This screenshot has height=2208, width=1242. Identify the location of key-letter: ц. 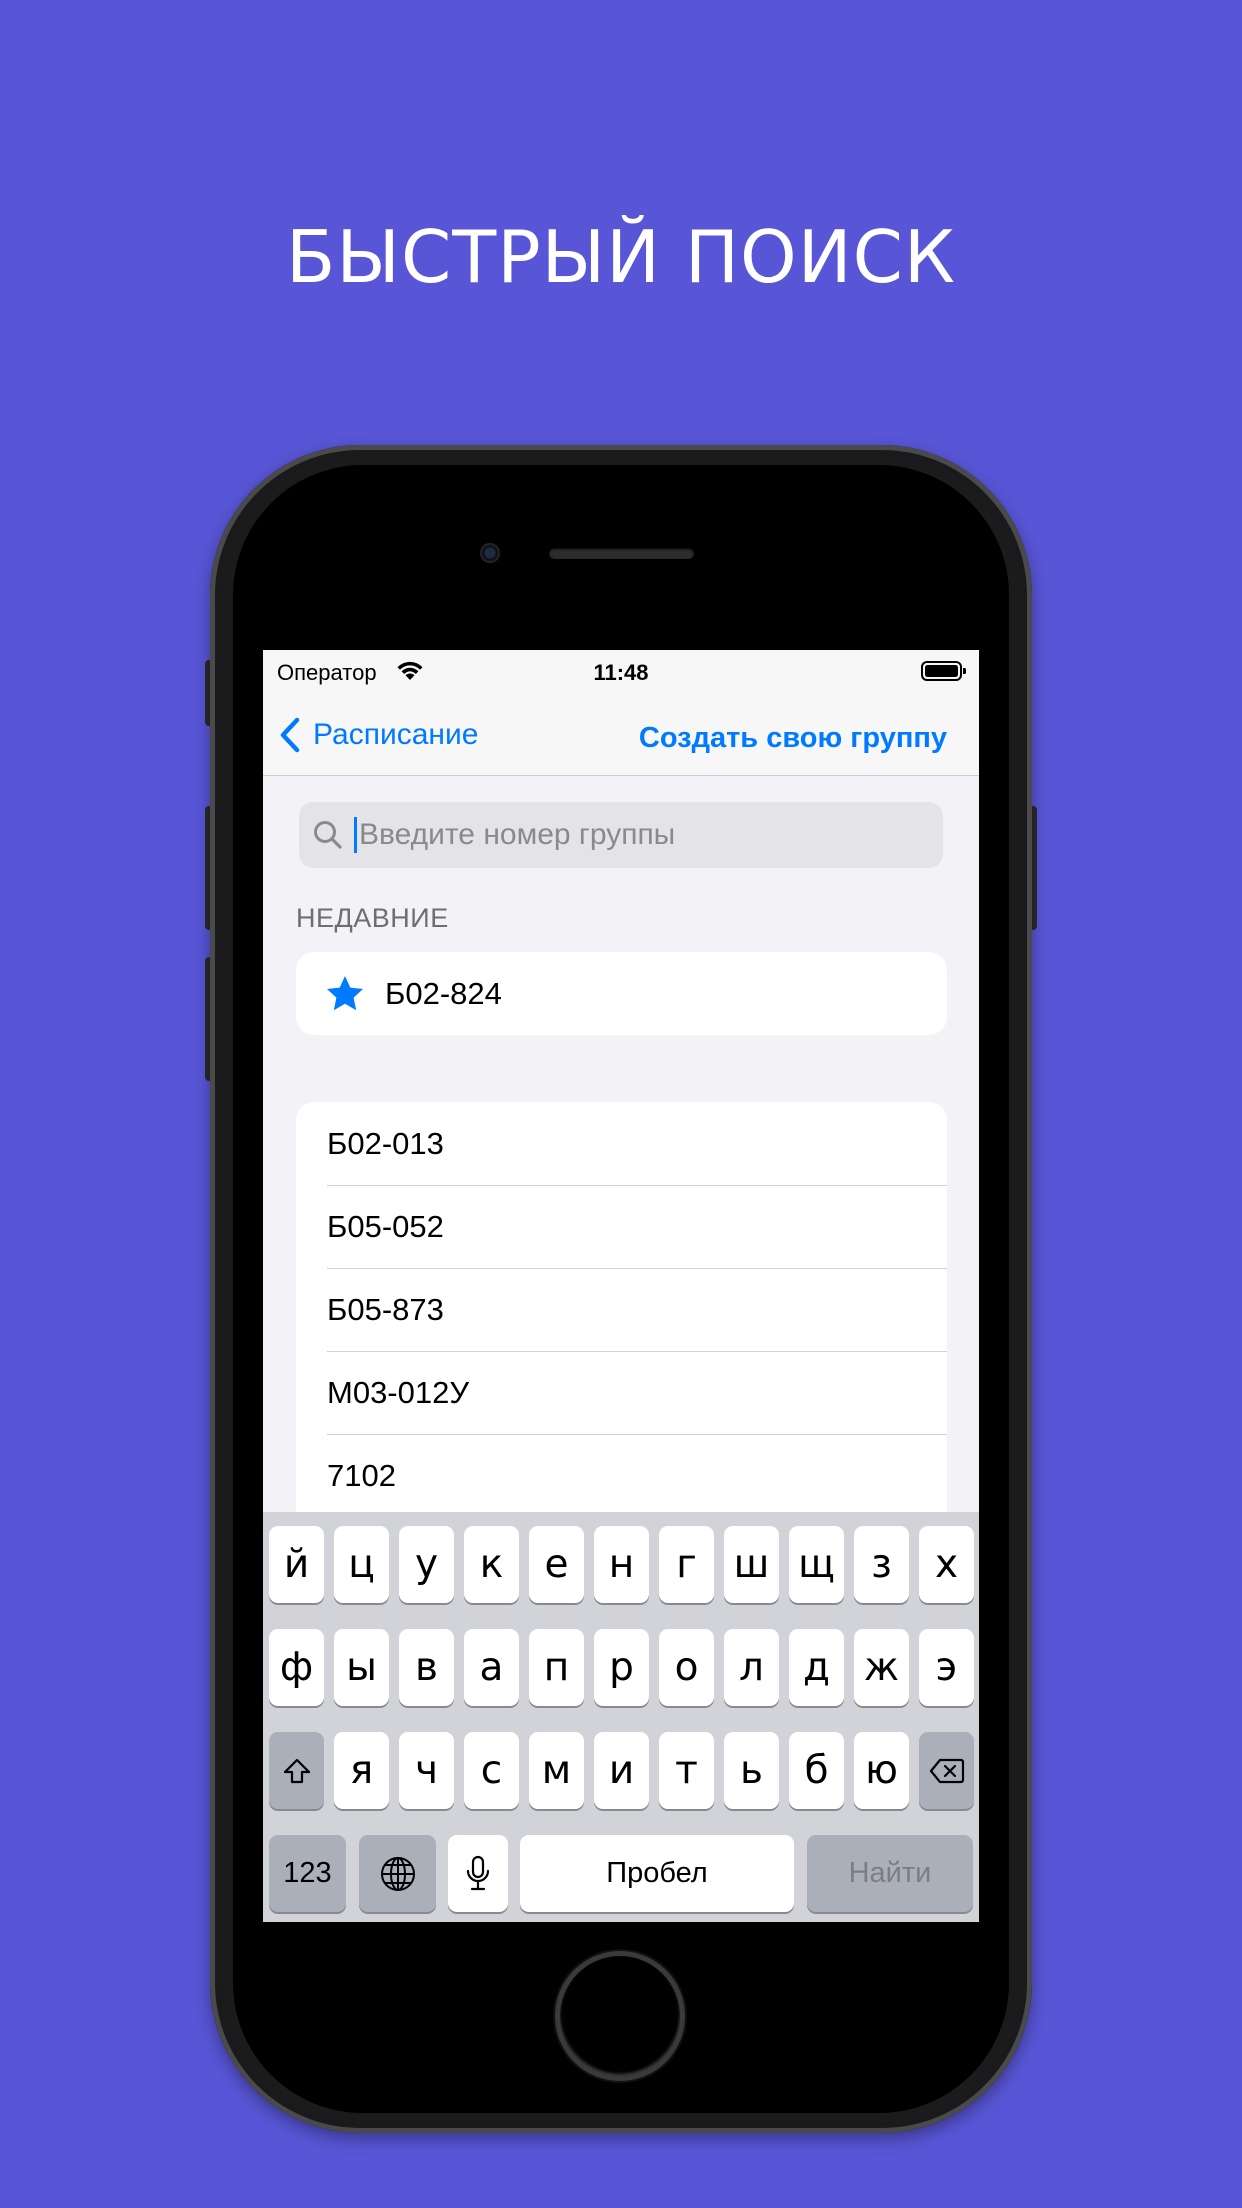
(361, 1564).